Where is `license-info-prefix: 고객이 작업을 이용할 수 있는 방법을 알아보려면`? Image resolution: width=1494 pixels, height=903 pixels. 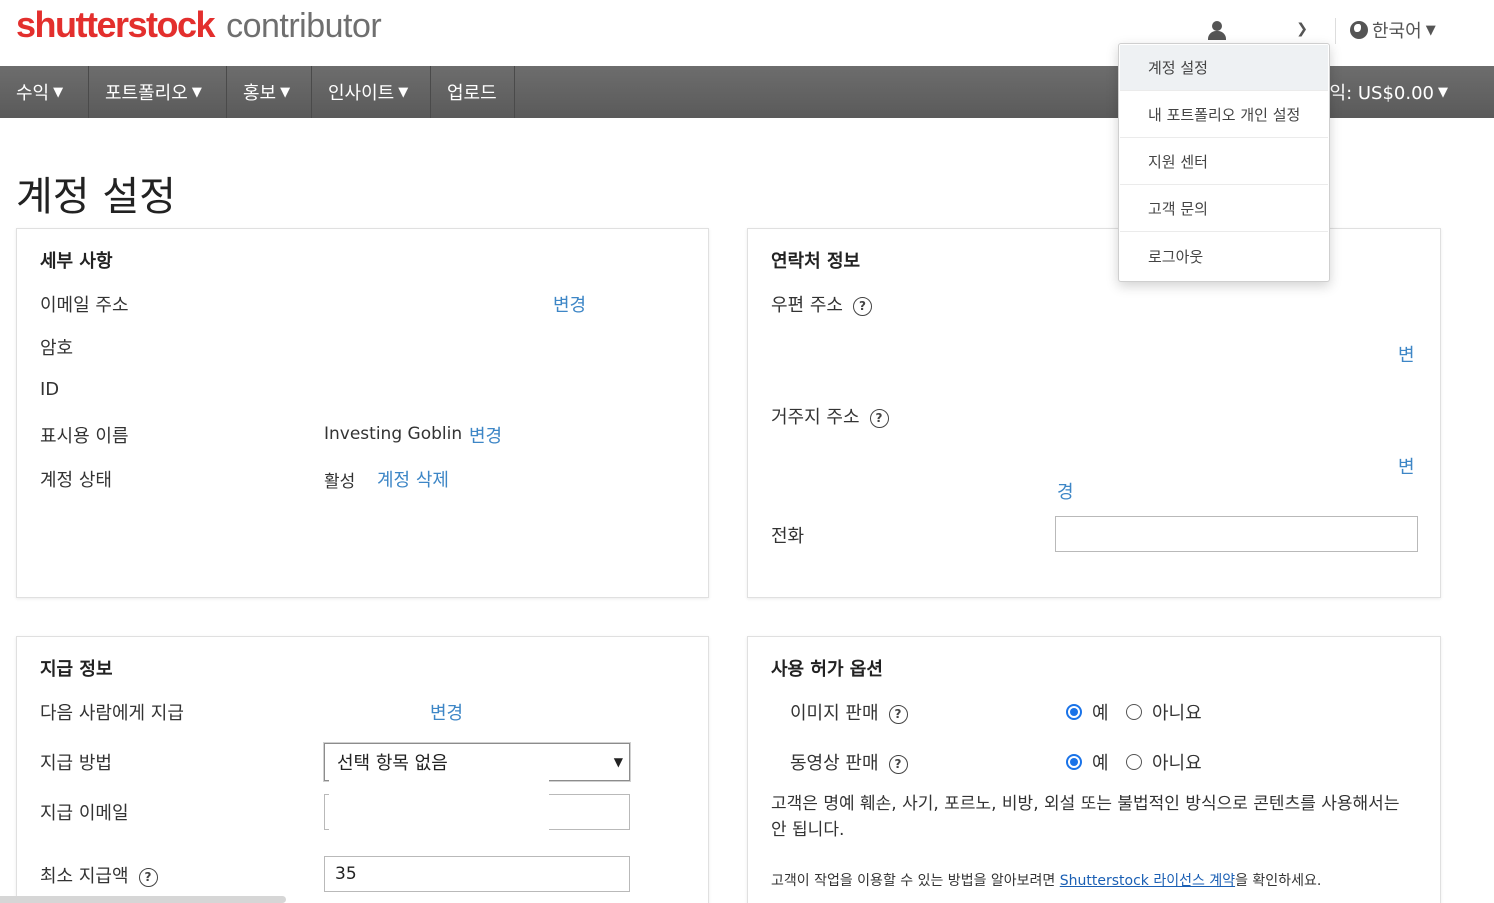
license-info-prefix: 고객이 작업을 이용할 수 있는 방법을 알아보려면 is located at coordinates (915, 881).